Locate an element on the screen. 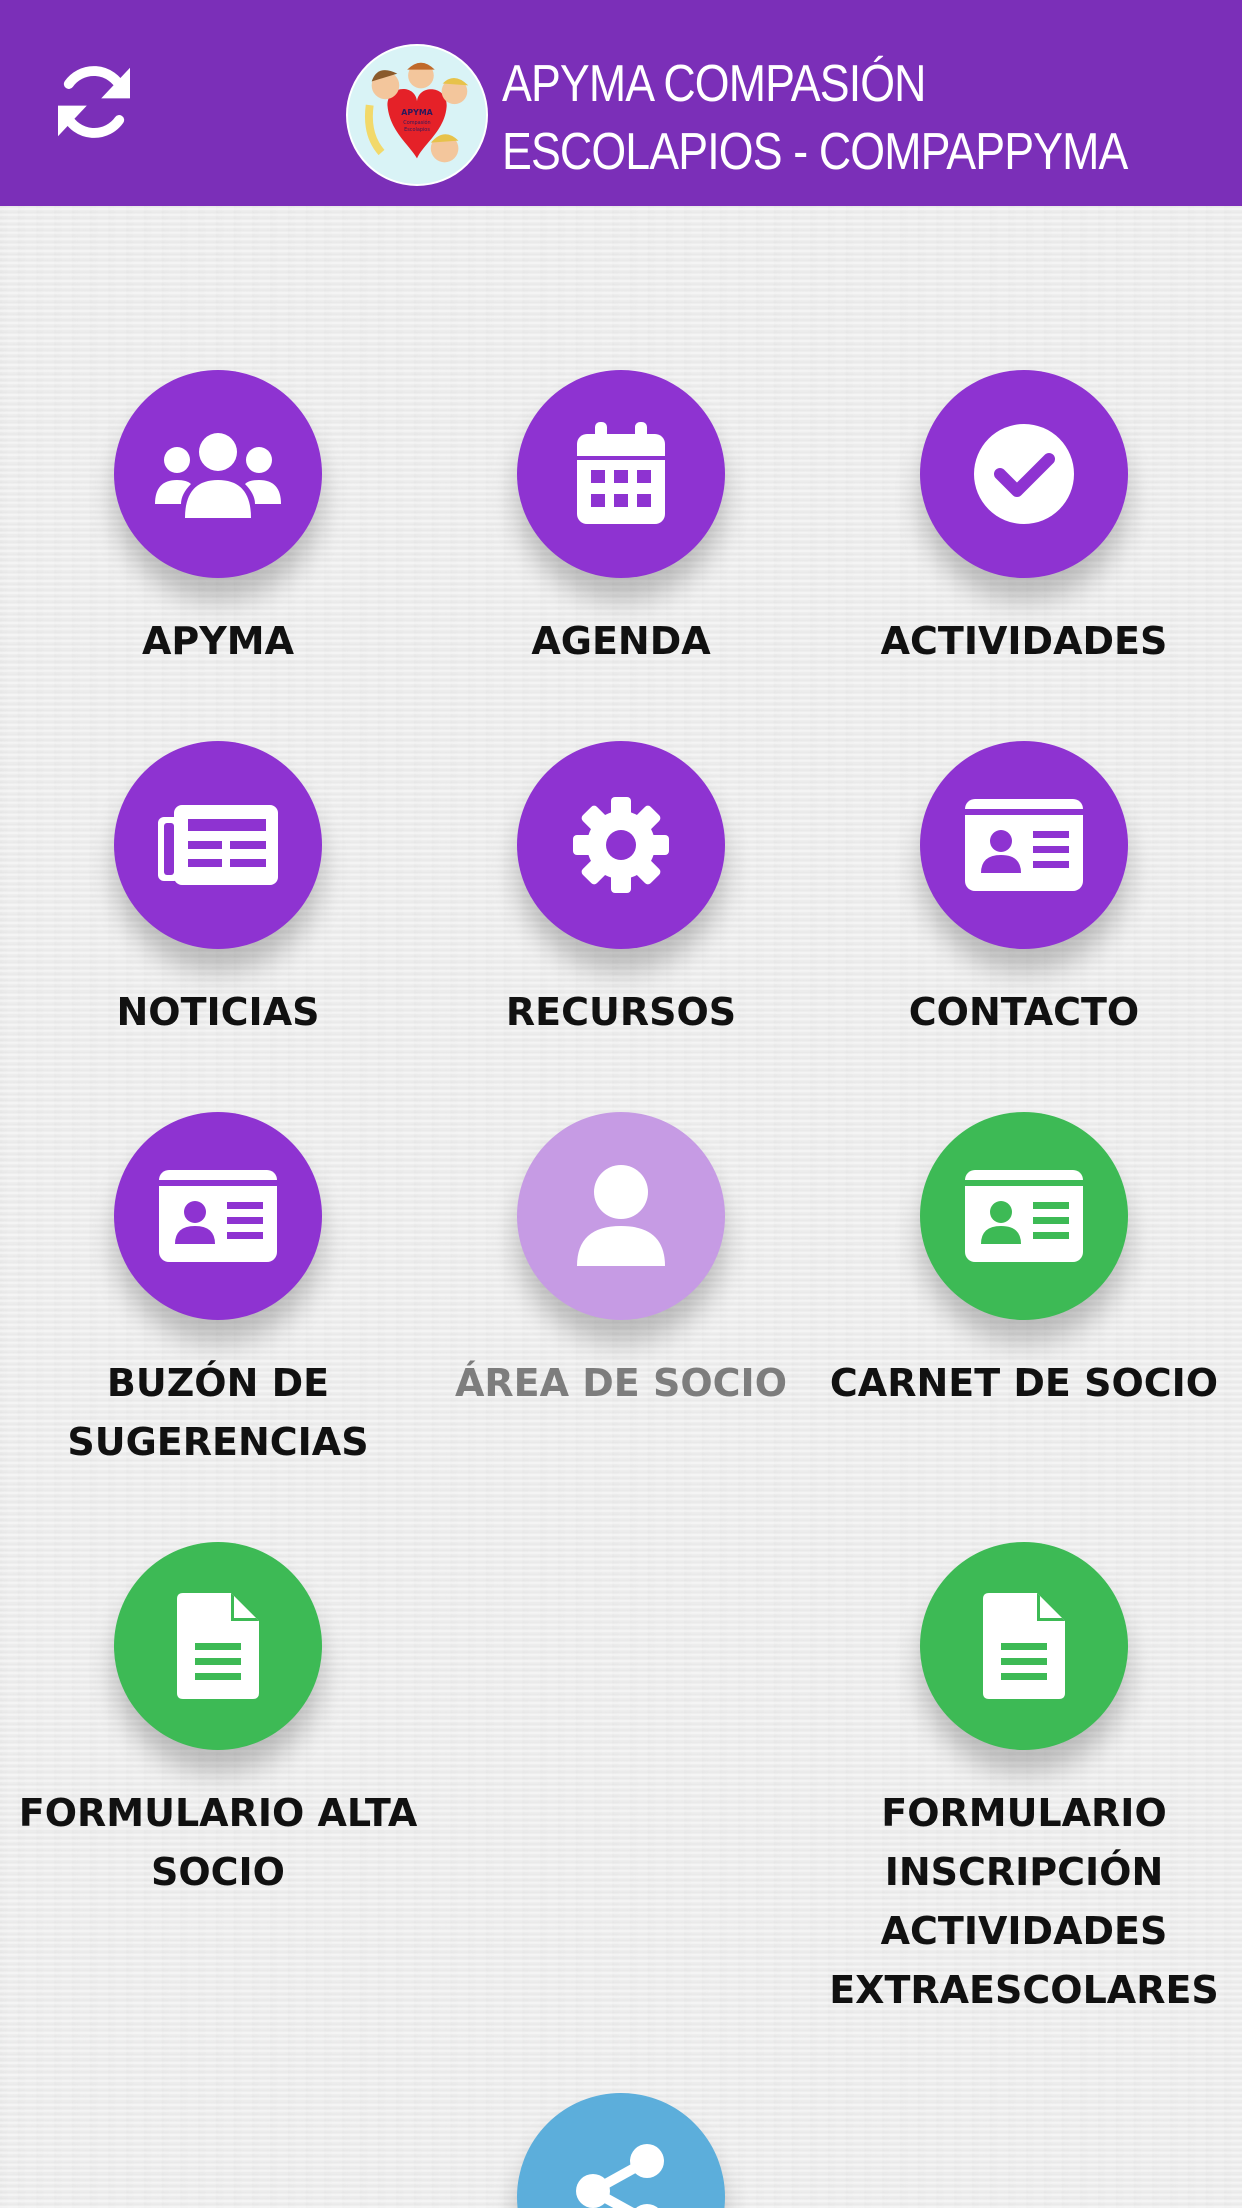  share-button is located at coordinates (621, 2150).